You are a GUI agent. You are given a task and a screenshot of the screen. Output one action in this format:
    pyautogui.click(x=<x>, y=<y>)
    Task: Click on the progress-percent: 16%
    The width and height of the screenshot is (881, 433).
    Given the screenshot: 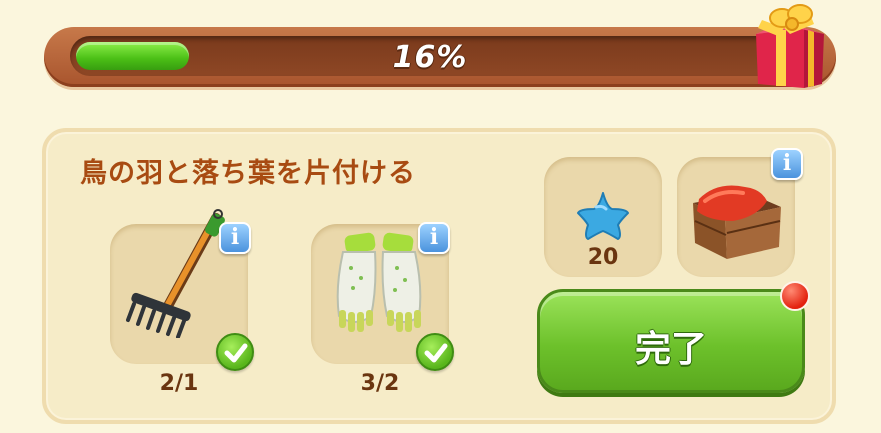 What is the action you would take?
    pyautogui.click(x=430, y=57)
    